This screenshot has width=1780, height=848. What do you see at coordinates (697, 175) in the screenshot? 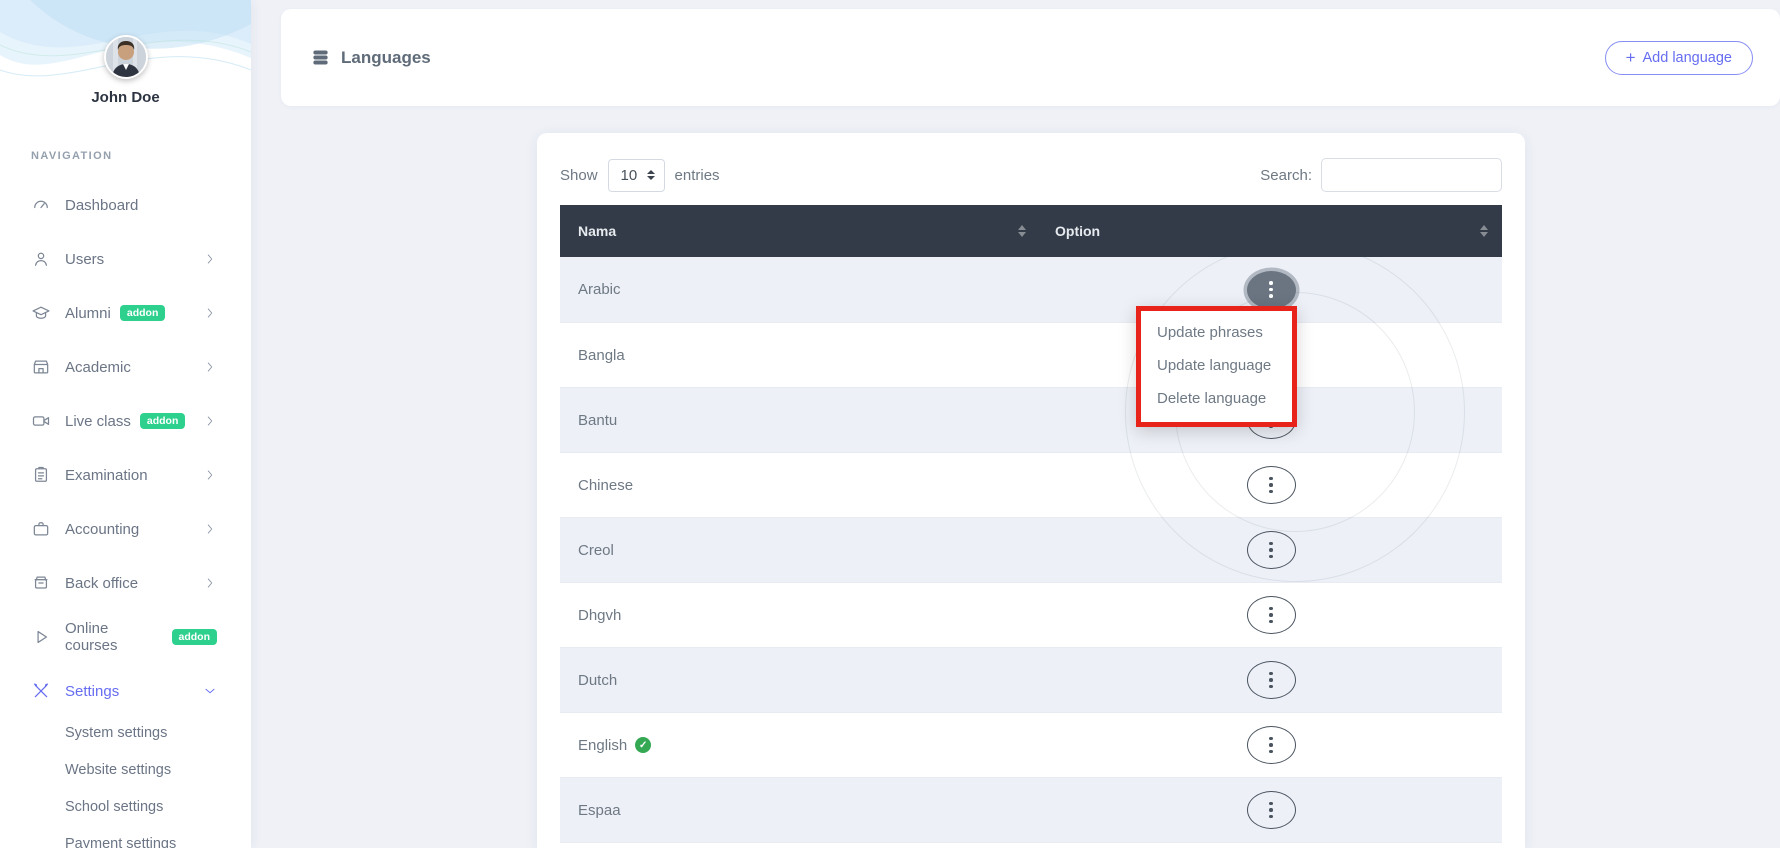
I see `entries-label: entries` at bounding box center [697, 175].